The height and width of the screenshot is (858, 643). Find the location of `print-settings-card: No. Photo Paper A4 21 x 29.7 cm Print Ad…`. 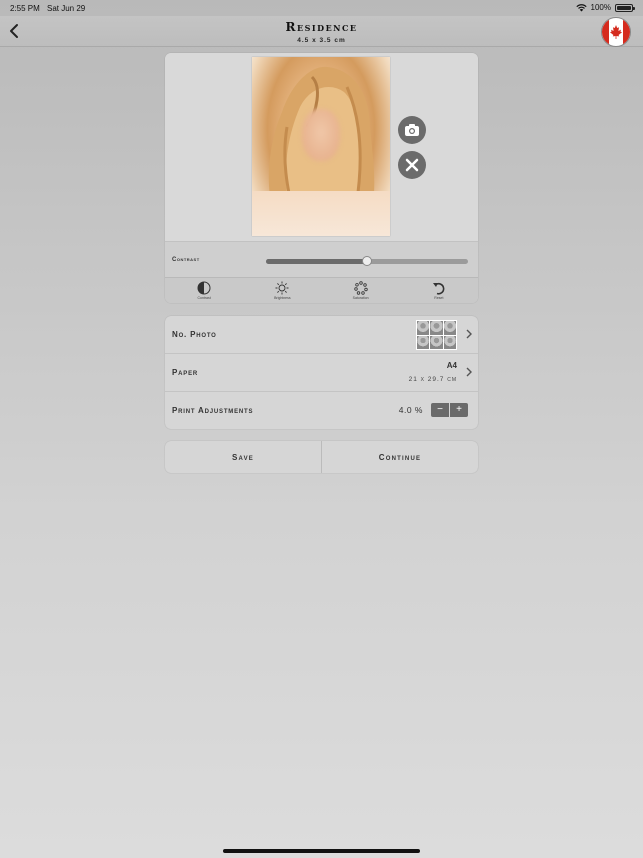

print-settings-card: No. Photo Paper A4 21 x 29.7 cm Print Ad… is located at coordinates (321, 372).